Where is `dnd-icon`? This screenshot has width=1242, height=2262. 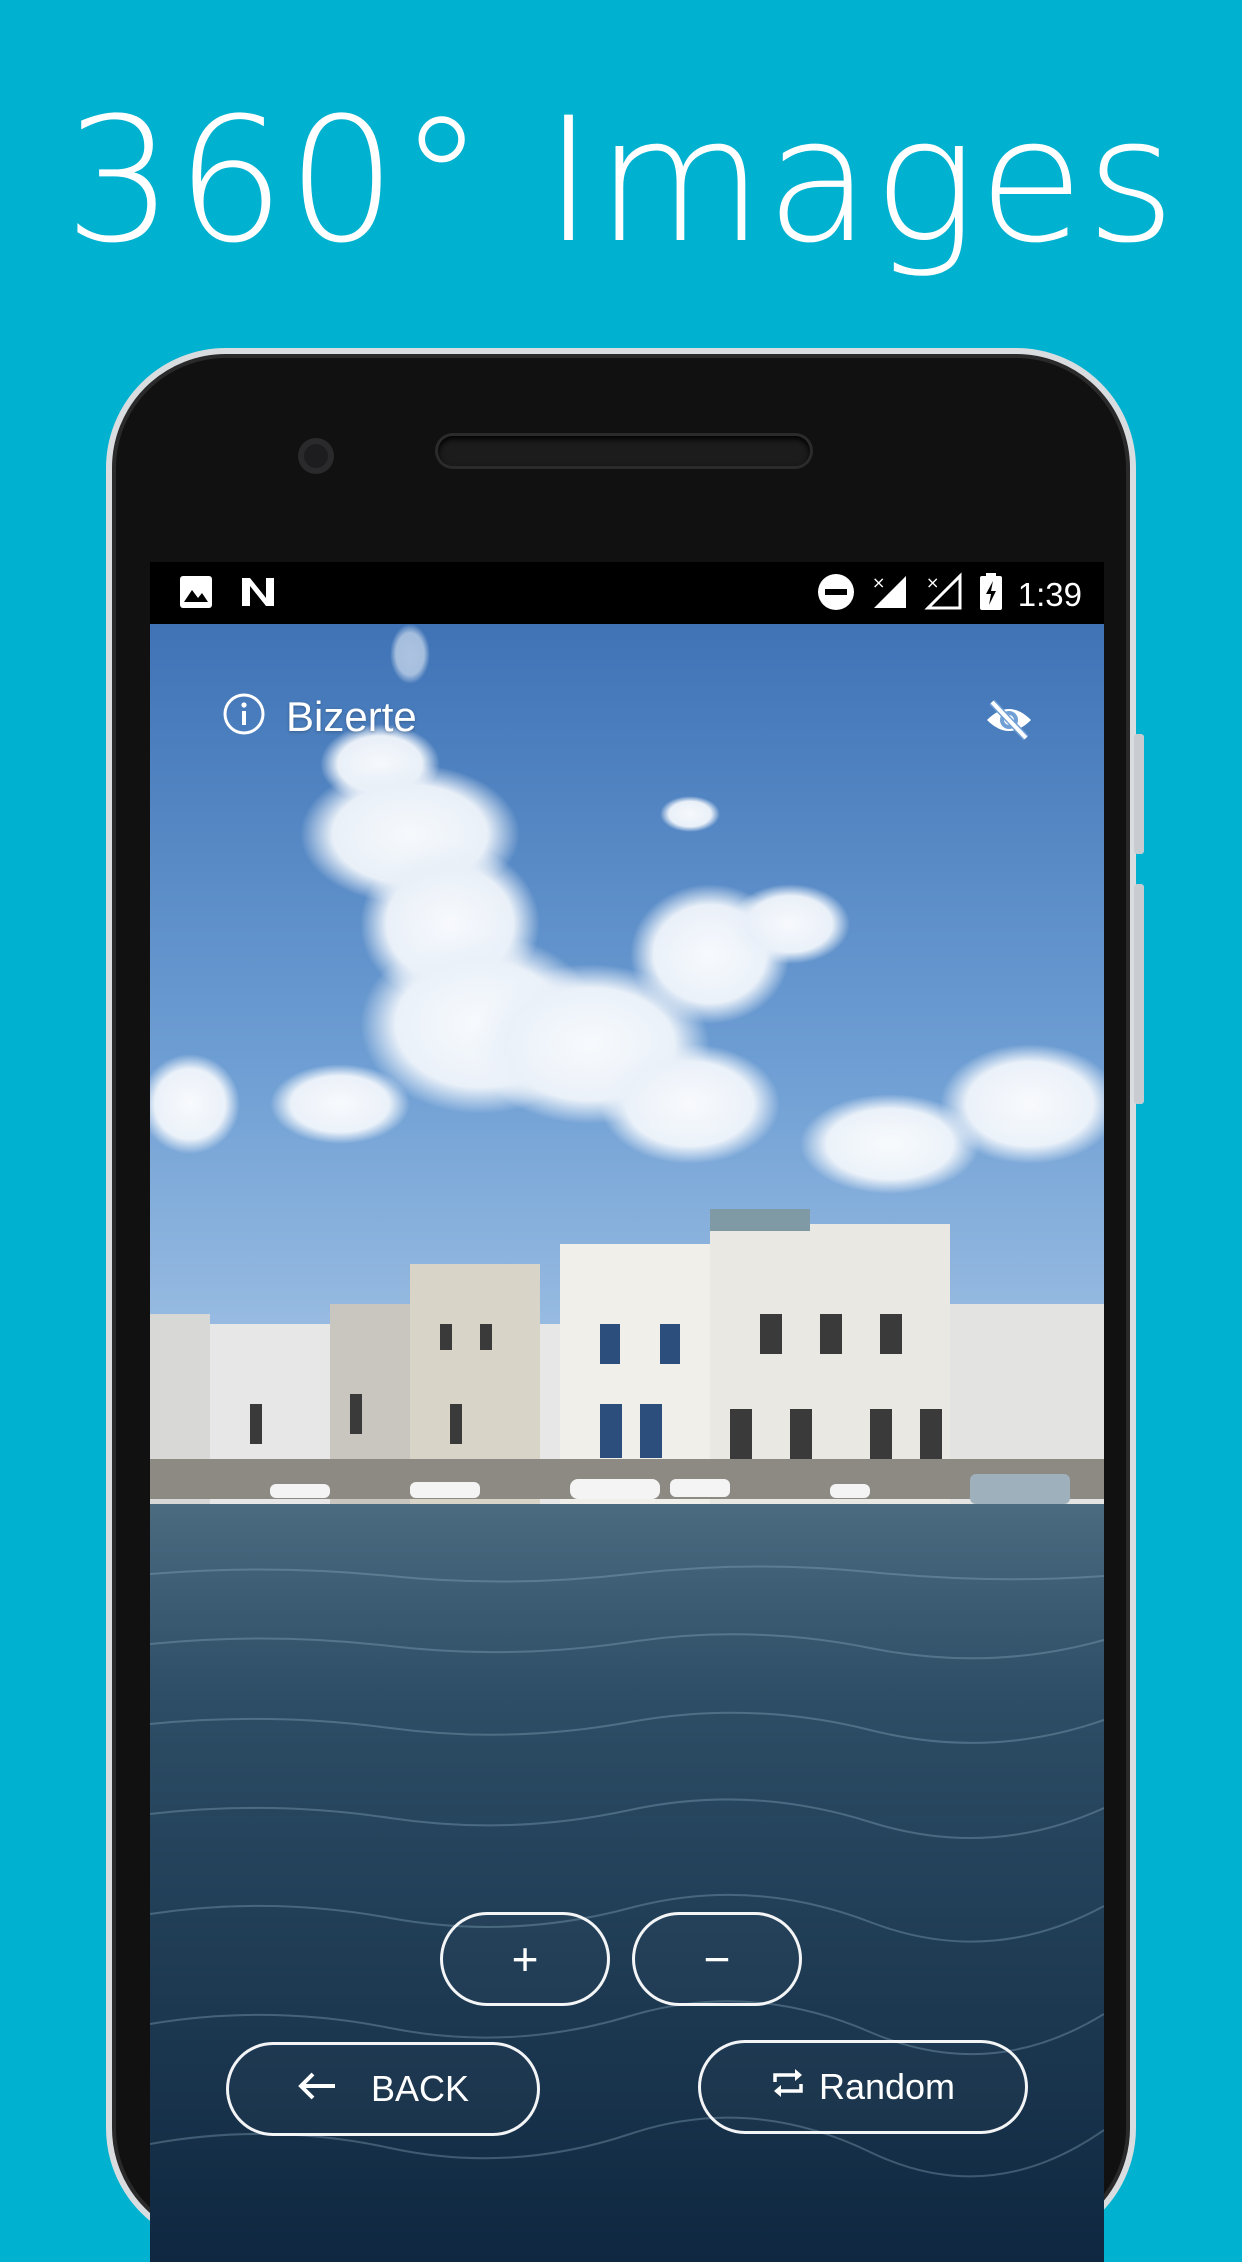 dnd-icon is located at coordinates (836, 594).